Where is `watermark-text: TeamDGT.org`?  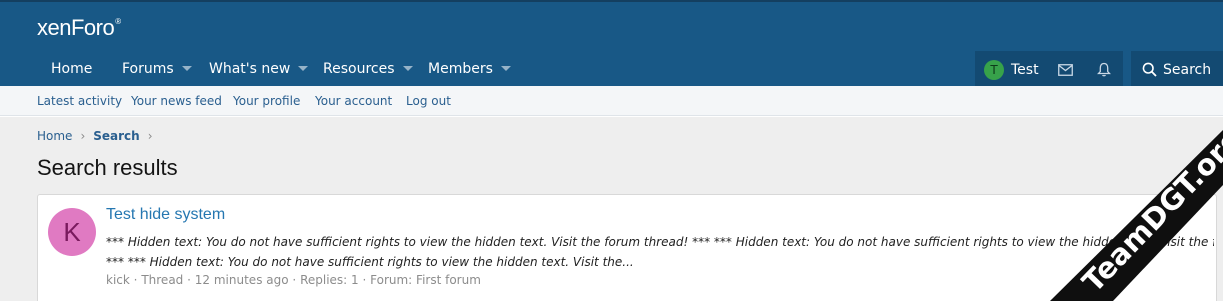
watermark-text: TeamDGT.org is located at coordinates (1149, 210).